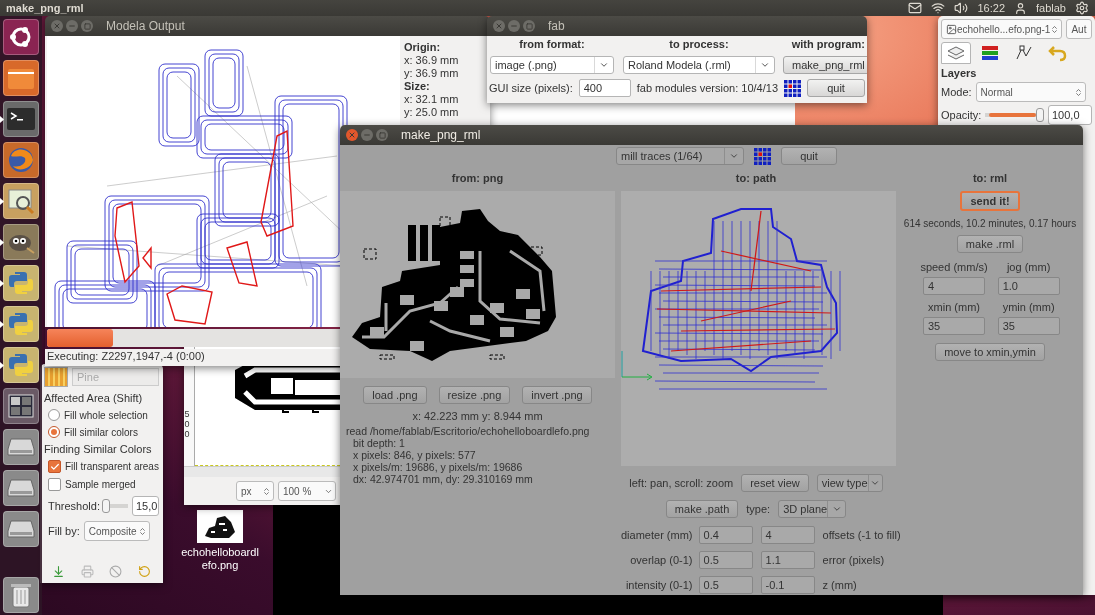  What do you see at coordinates (262, 471) in the screenshot?
I see `scrollbar` at bounding box center [262, 471].